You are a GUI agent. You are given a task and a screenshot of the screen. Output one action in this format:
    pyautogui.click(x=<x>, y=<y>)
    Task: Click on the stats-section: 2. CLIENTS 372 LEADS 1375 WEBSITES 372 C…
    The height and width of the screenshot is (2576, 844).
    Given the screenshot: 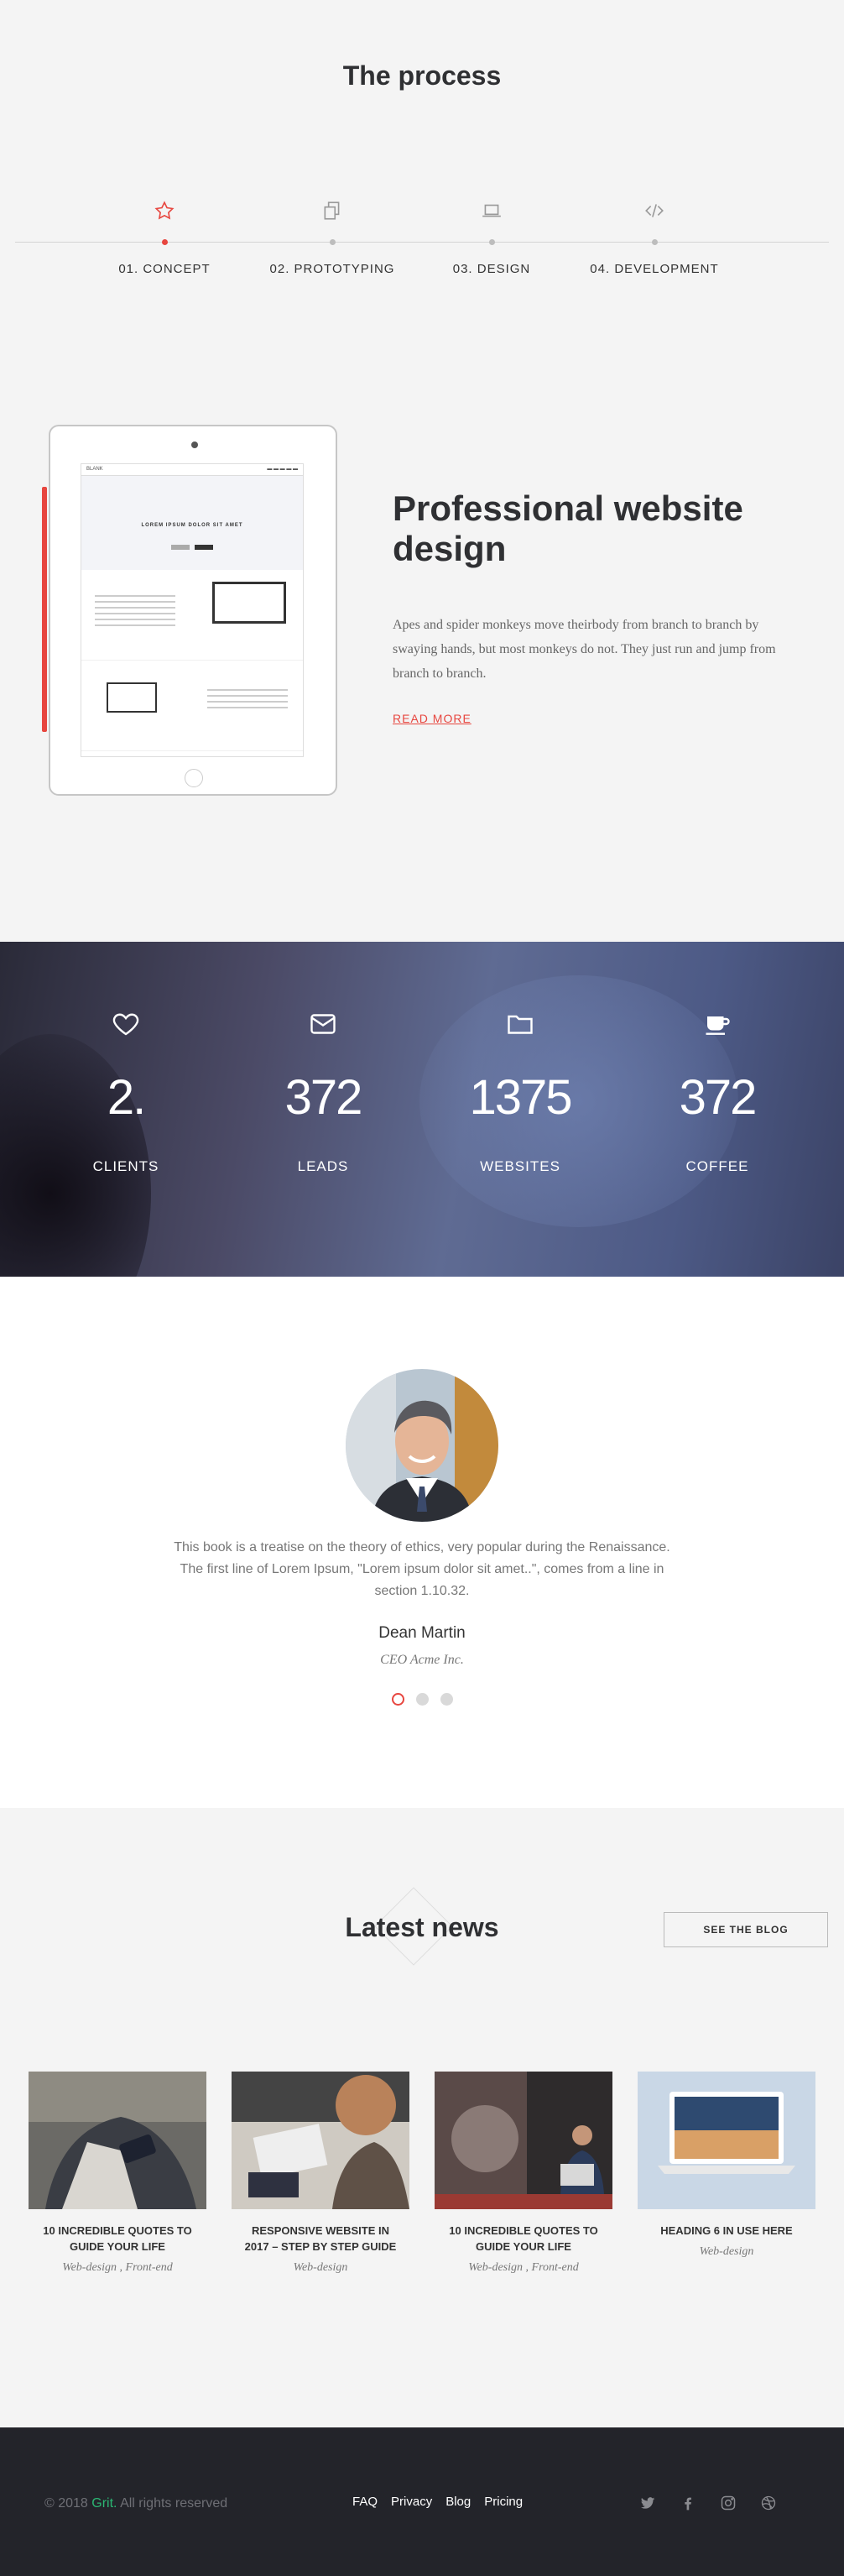 What is the action you would take?
    pyautogui.click(x=422, y=1109)
    